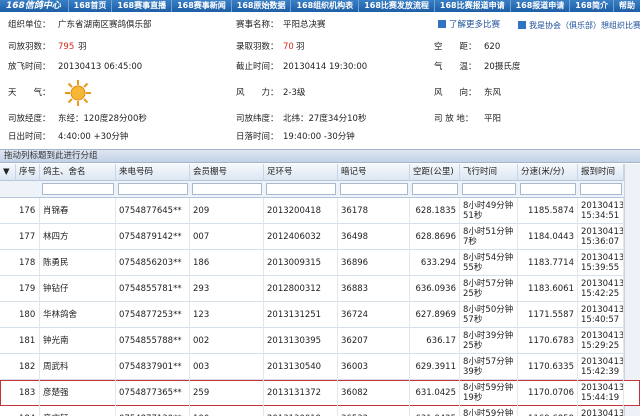  What do you see at coordinates (548, 211) in the screenshot?
I see `cell-speed: 1185.5874` at bounding box center [548, 211].